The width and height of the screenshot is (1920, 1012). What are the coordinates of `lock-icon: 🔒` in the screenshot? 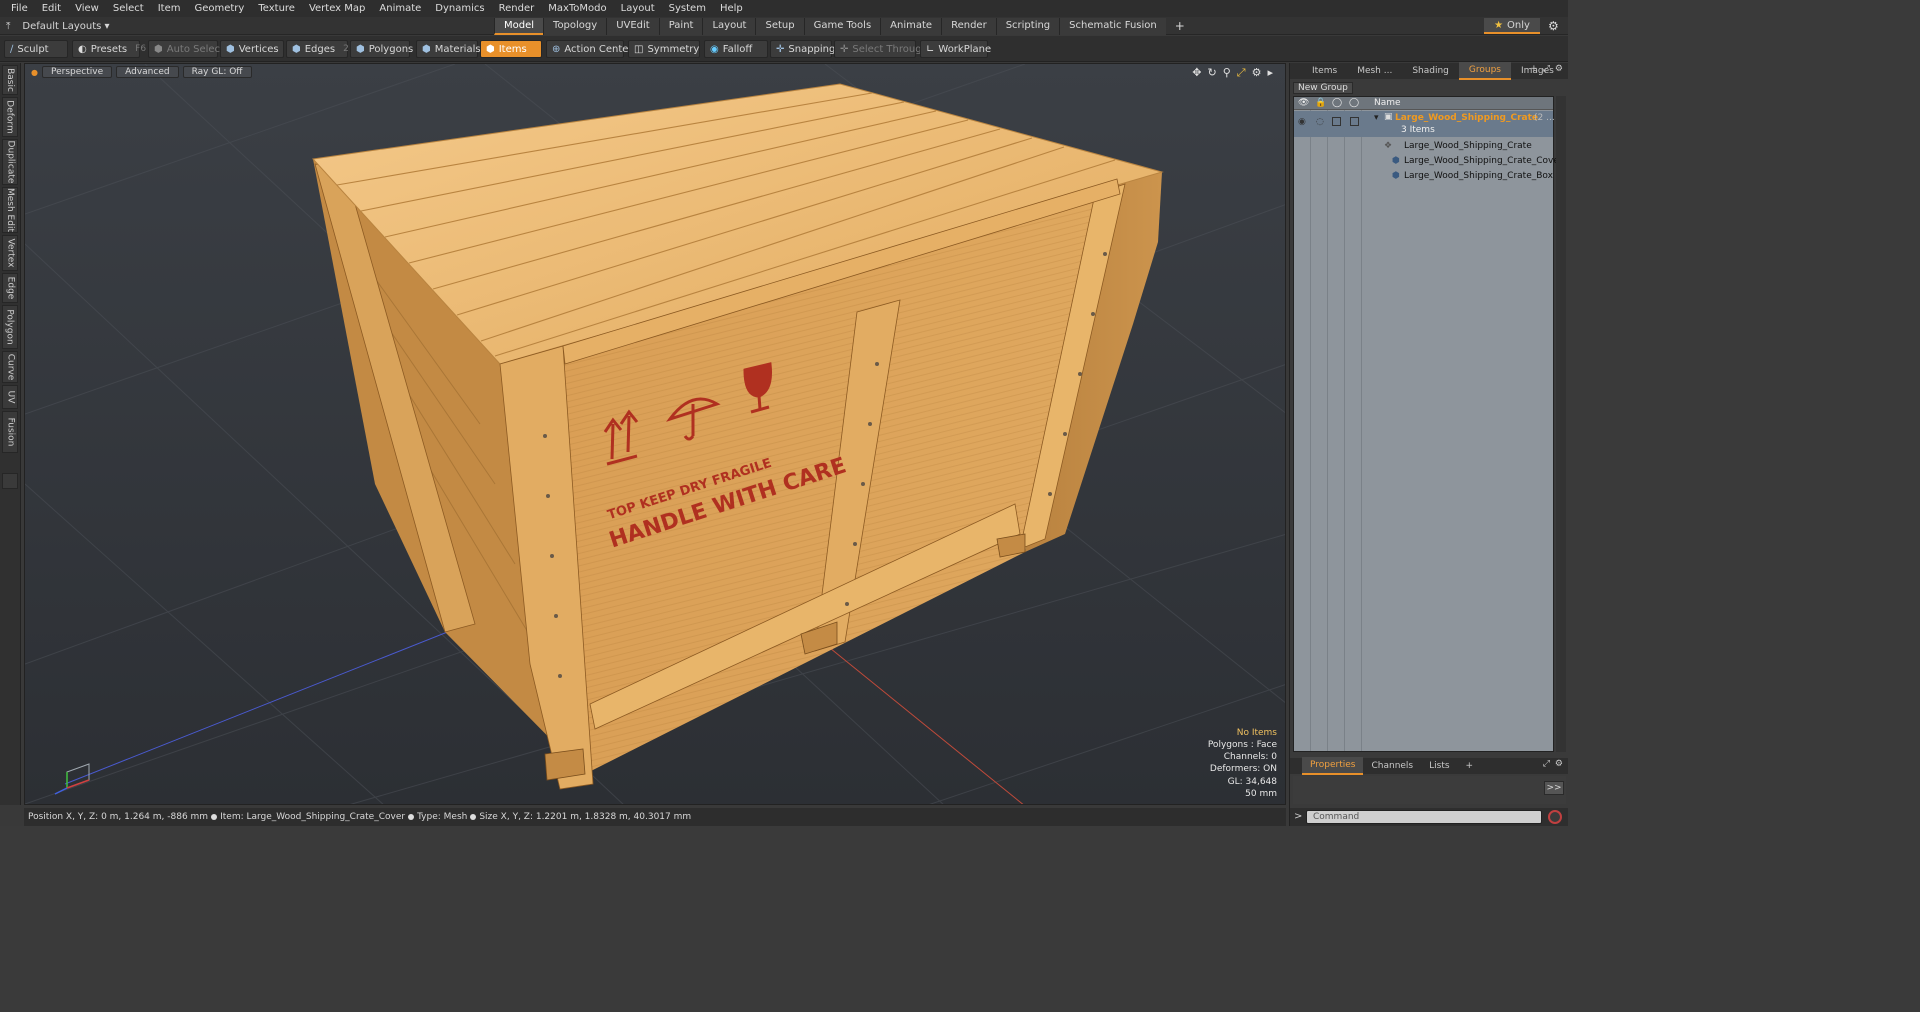 It's located at (1320, 103).